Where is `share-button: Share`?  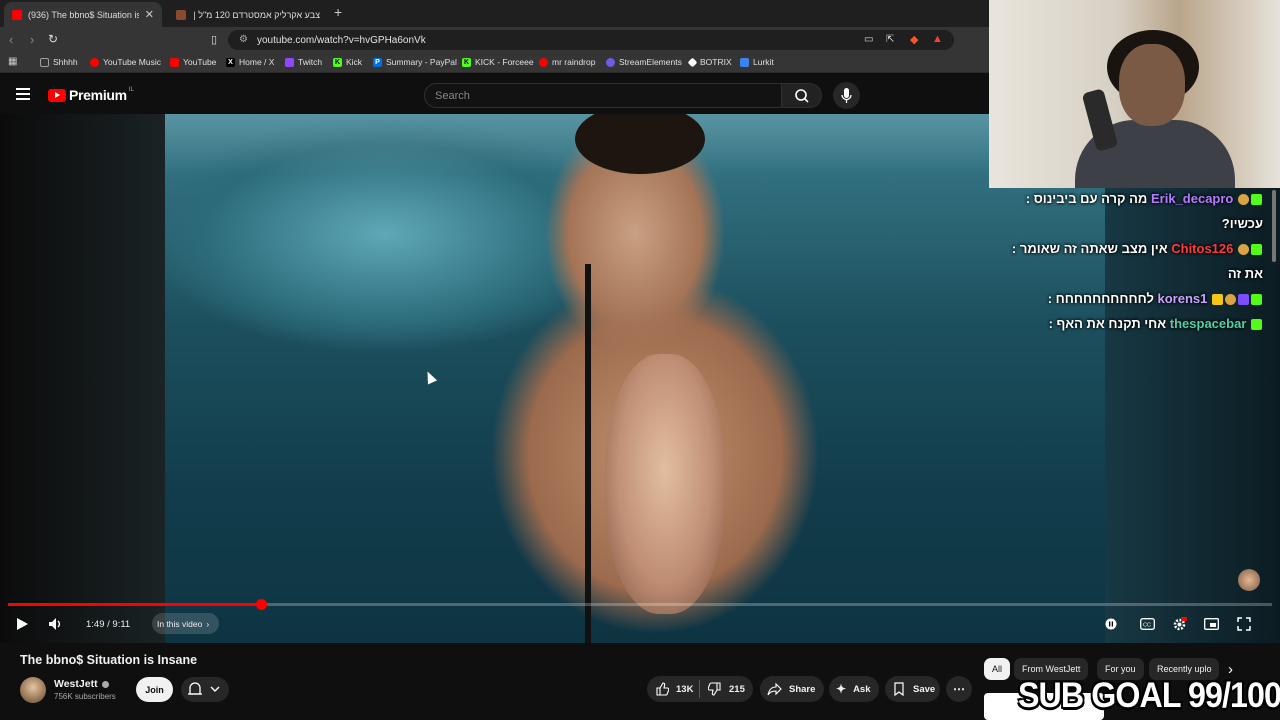
share-button: Share is located at coordinates (792, 689).